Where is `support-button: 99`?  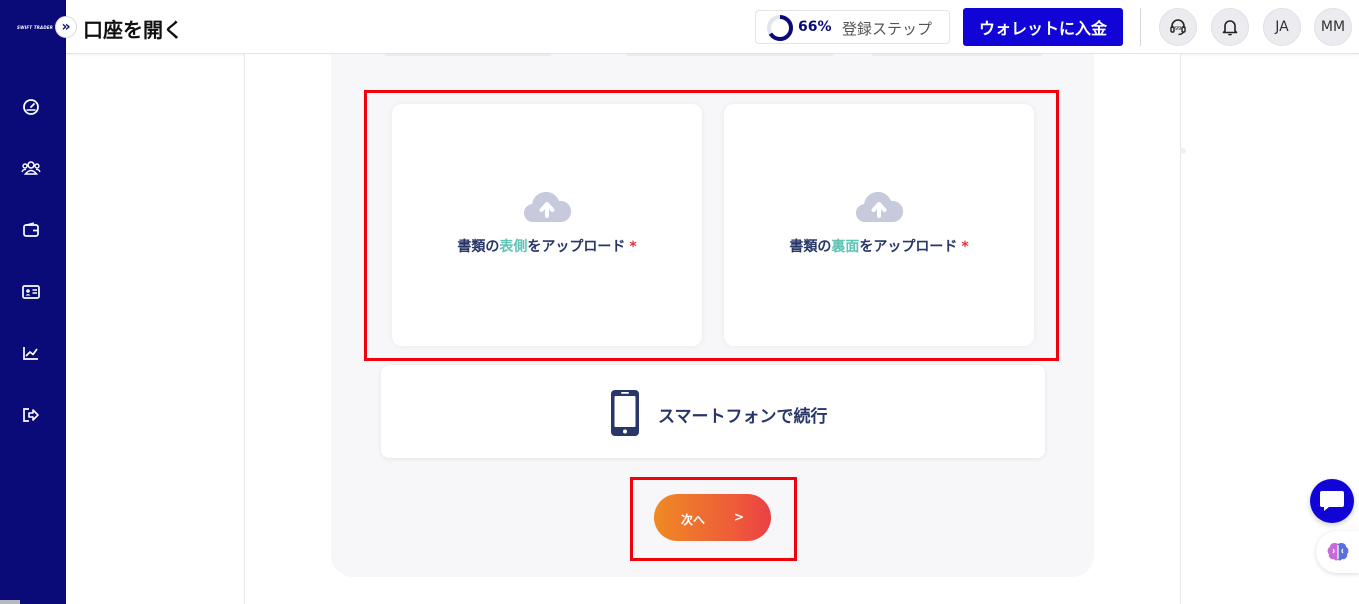
support-button: 99 is located at coordinates (1178, 27).